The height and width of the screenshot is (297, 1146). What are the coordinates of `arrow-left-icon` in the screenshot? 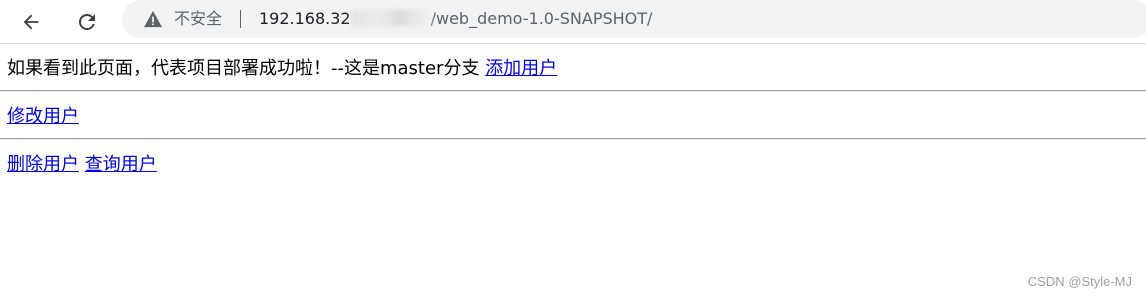 It's located at (31, 22).